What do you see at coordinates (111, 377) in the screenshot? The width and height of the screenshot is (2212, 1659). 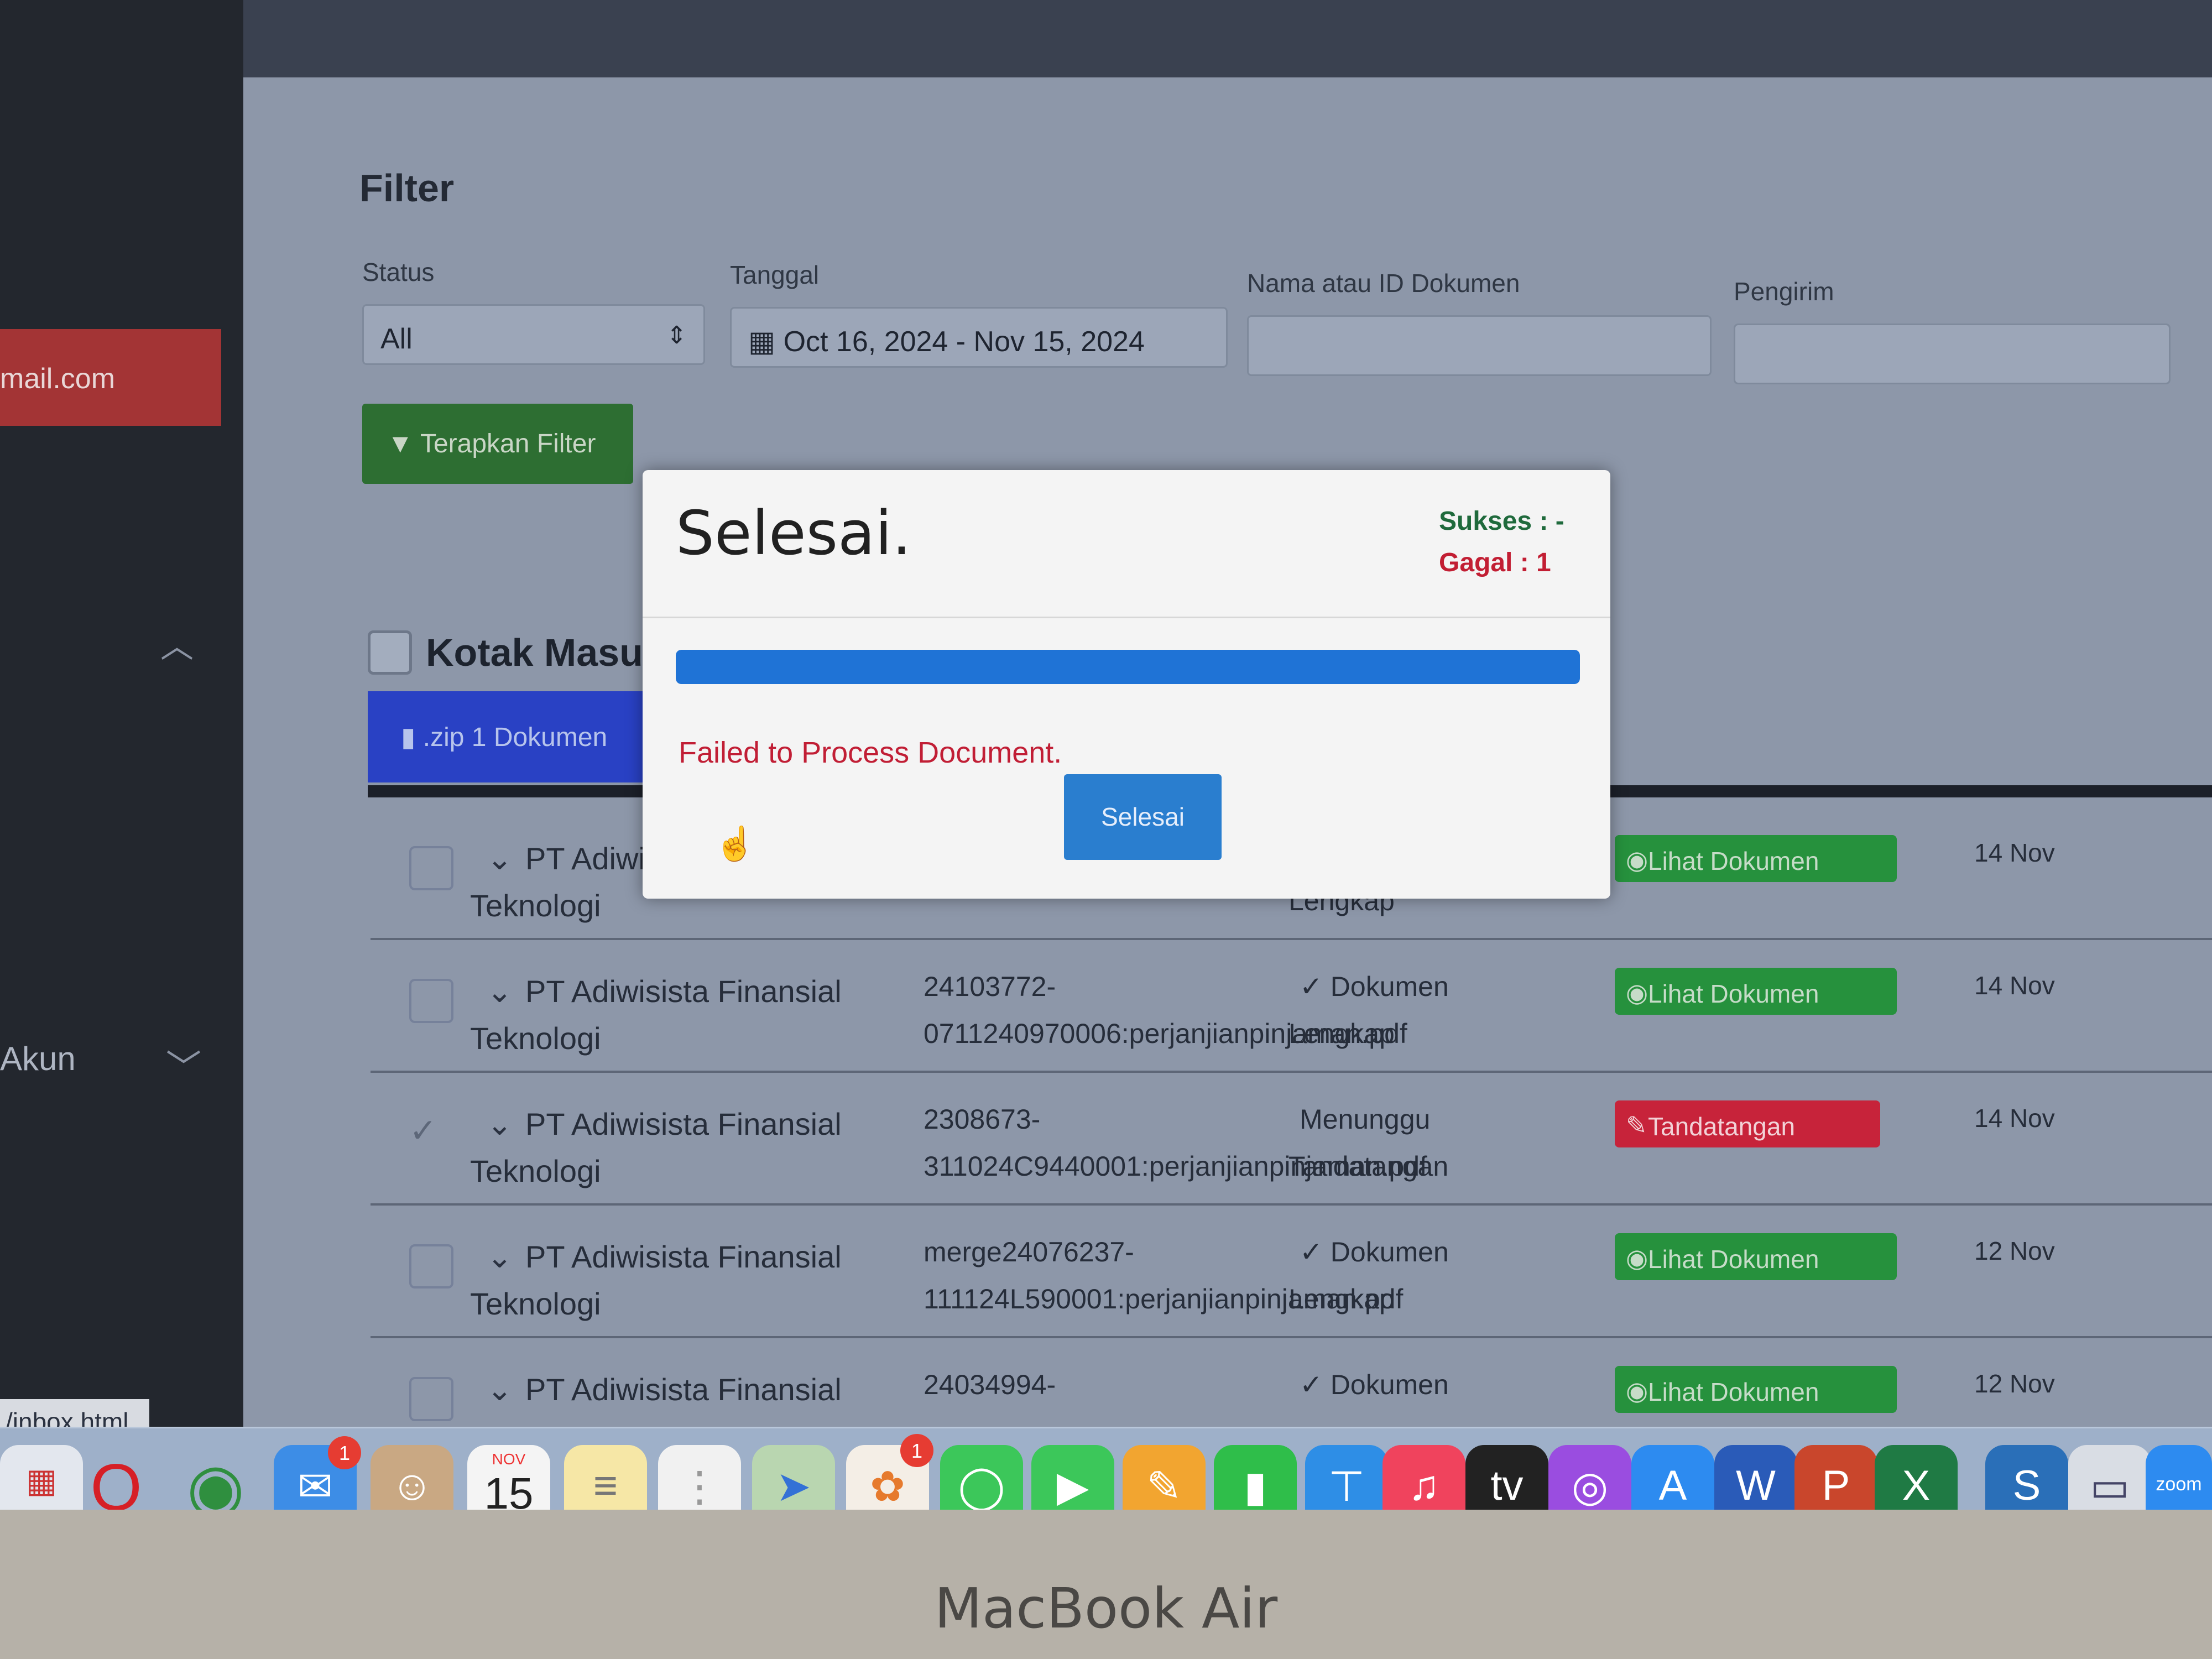 I see `sidebar-account-email: mail.com` at bounding box center [111, 377].